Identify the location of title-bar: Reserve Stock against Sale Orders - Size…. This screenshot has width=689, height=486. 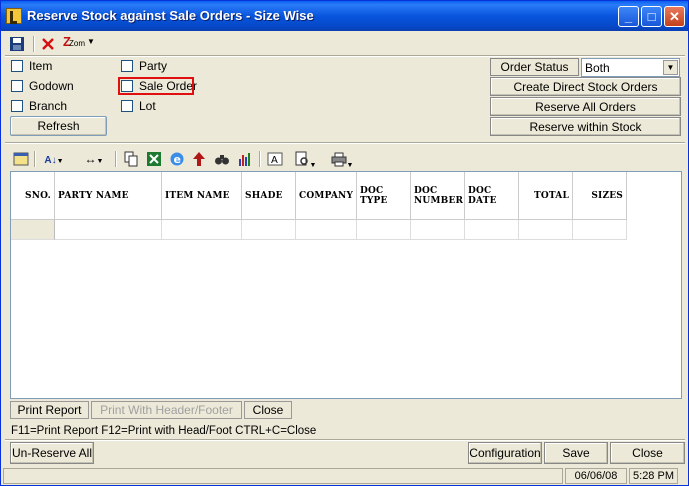
(344, 16).